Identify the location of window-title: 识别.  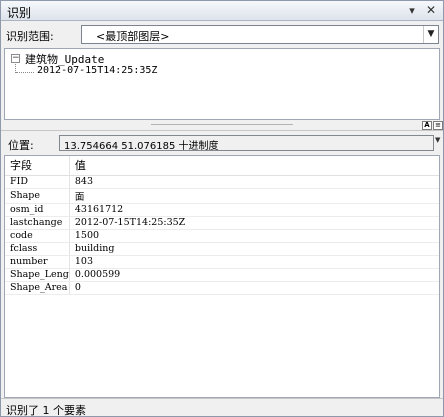
(19, 13).